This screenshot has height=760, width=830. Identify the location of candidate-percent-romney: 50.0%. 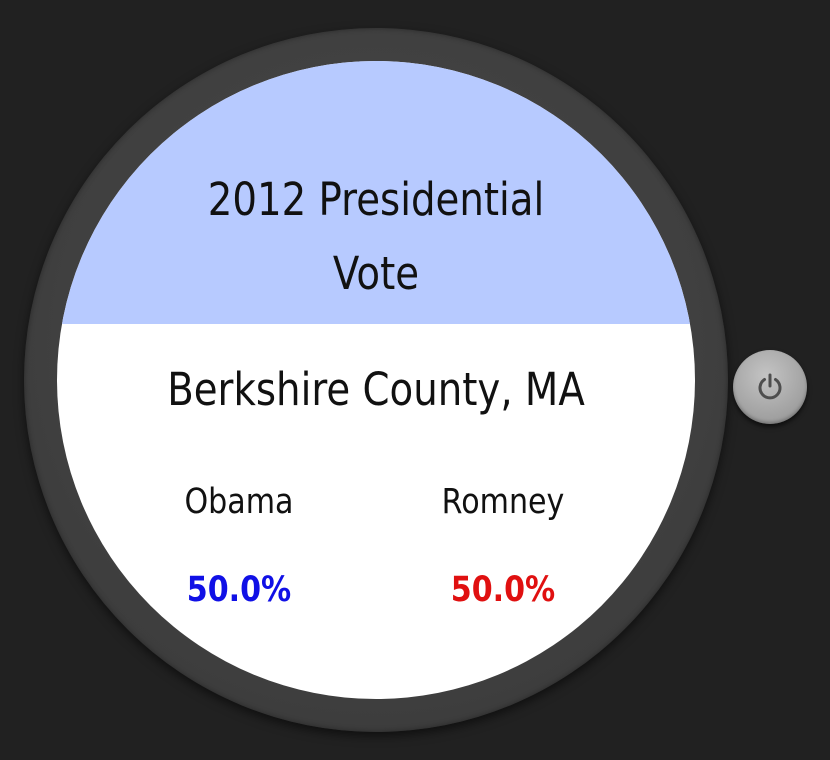
(503, 590).